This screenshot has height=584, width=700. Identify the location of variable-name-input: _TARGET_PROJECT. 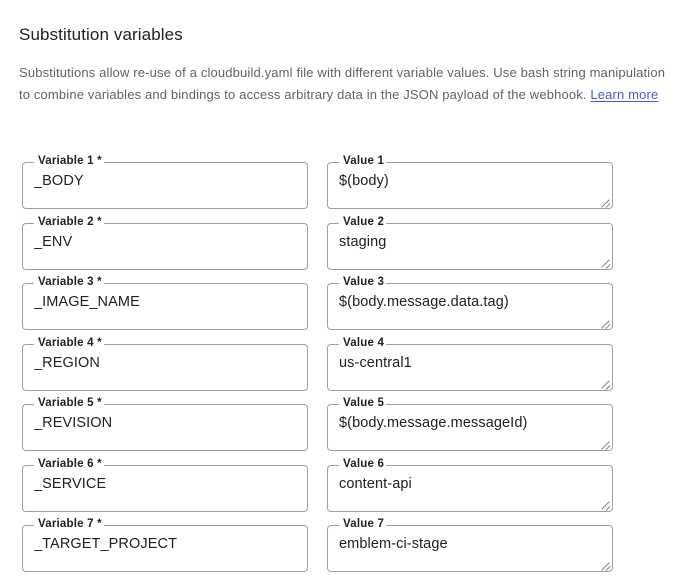
(165, 544).